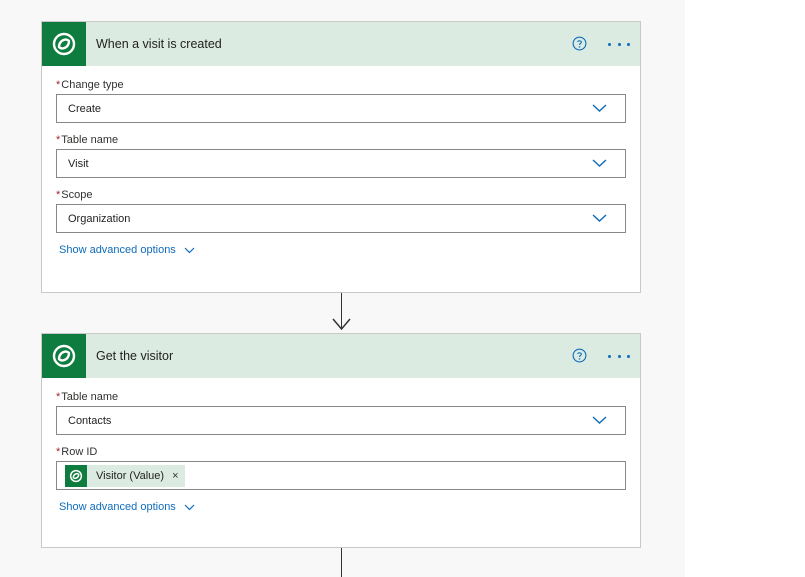  Describe the element at coordinates (135, 356) in the screenshot. I see `card-title: Get the visitor` at that location.